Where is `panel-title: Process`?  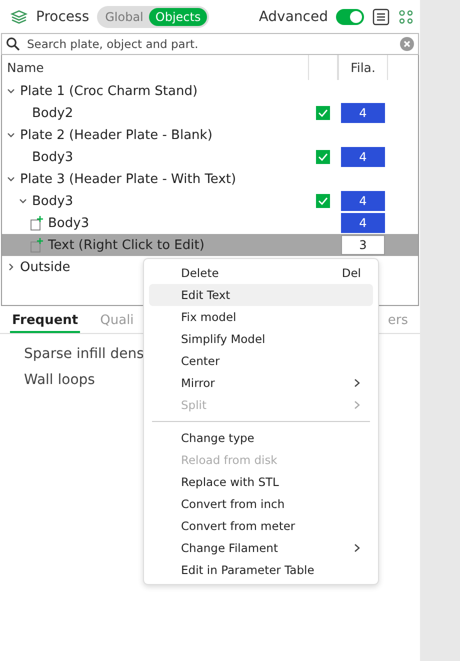
panel-title: Process is located at coordinates (63, 16).